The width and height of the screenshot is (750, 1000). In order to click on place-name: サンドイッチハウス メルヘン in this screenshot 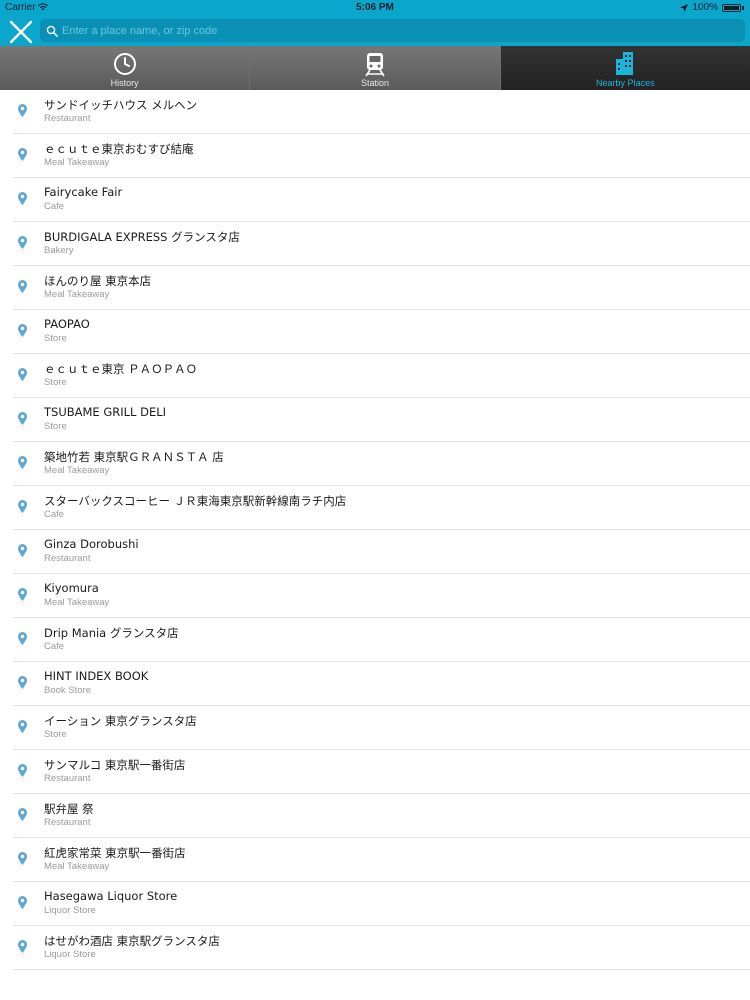, I will do `click(121, 105)`.